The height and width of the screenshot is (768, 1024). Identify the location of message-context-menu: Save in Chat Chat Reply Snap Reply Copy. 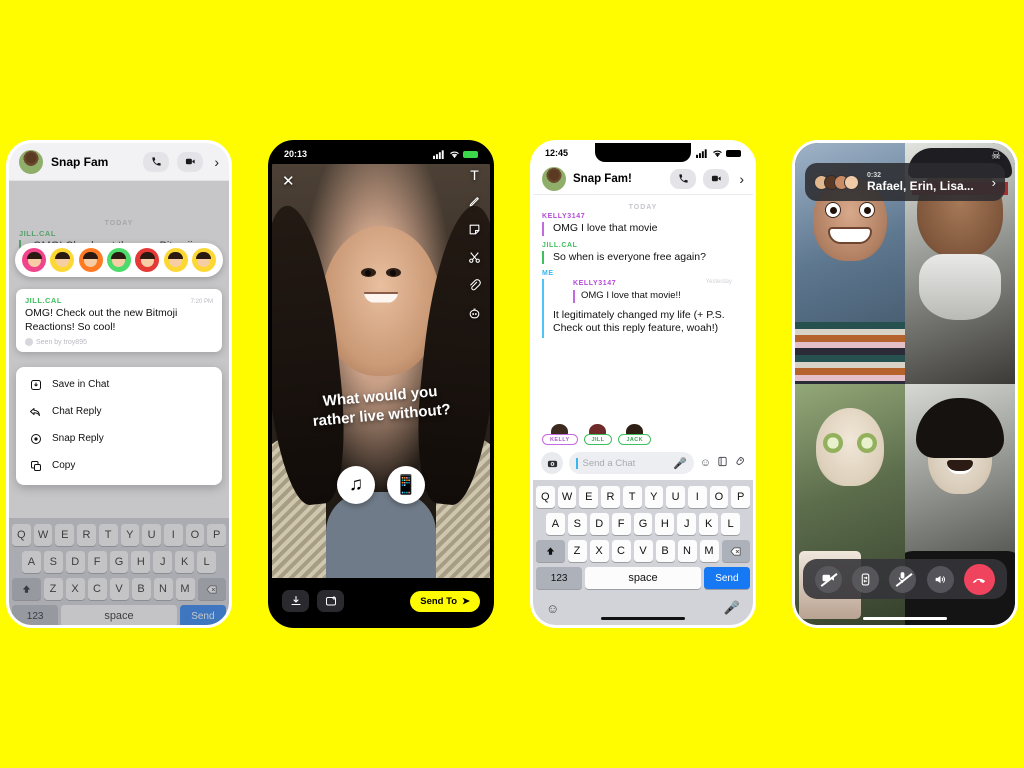
(119, 426).